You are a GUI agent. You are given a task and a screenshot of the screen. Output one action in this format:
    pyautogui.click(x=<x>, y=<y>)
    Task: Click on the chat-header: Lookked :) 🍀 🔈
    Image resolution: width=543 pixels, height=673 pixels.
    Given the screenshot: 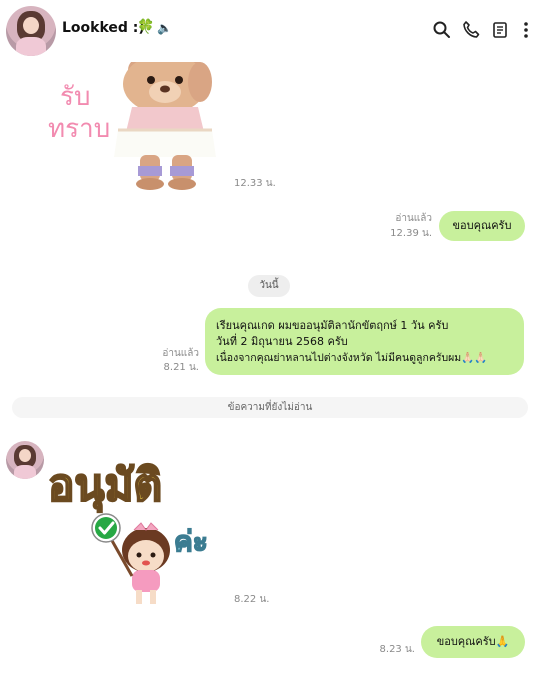 What is the action you would take?
    pyautogui.click(x=271, y=31)
    